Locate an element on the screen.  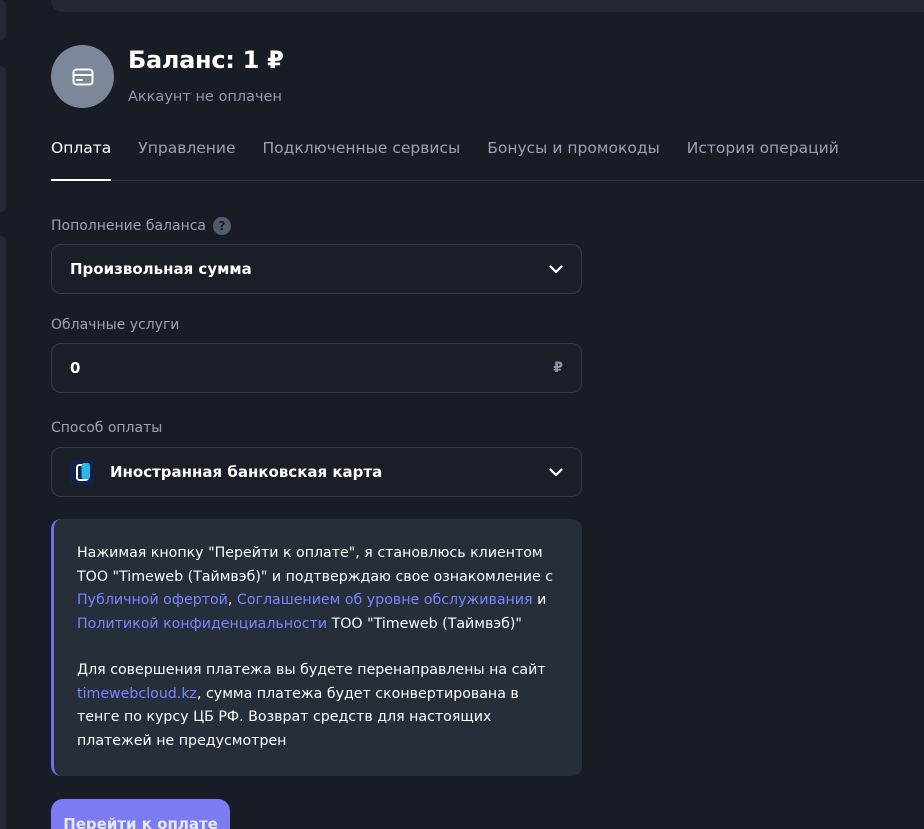
method-label-row: Способ оплаты is located at coordinates (106, 428).